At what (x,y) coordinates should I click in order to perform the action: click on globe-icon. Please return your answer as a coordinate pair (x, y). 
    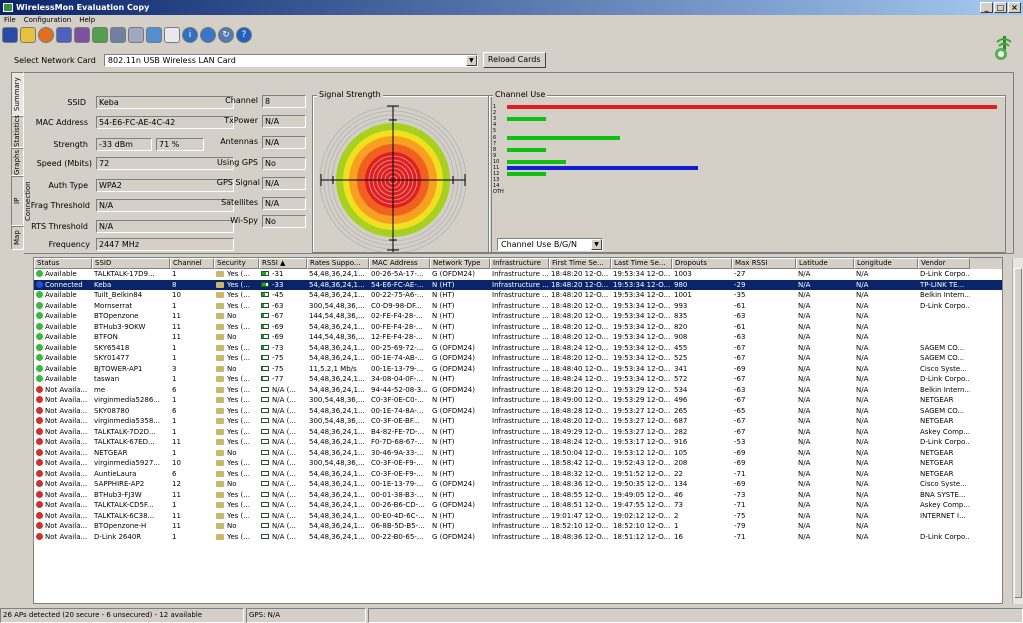
    Looking at the image, I should click on (208, 35).